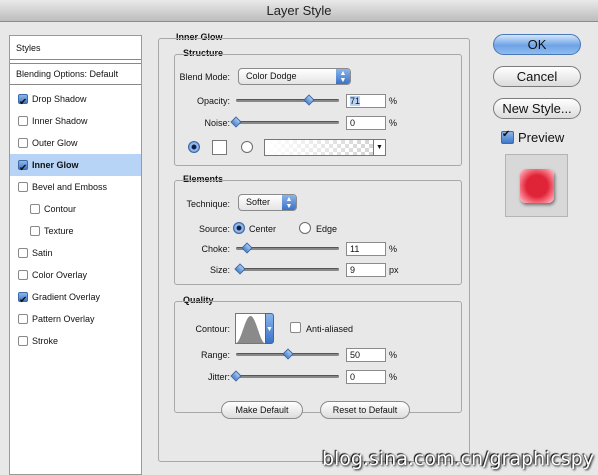  What do you see at coordinates (215, 355) in the screenshot?
I see `range-label: Range:` at bounding box center [215, 355].